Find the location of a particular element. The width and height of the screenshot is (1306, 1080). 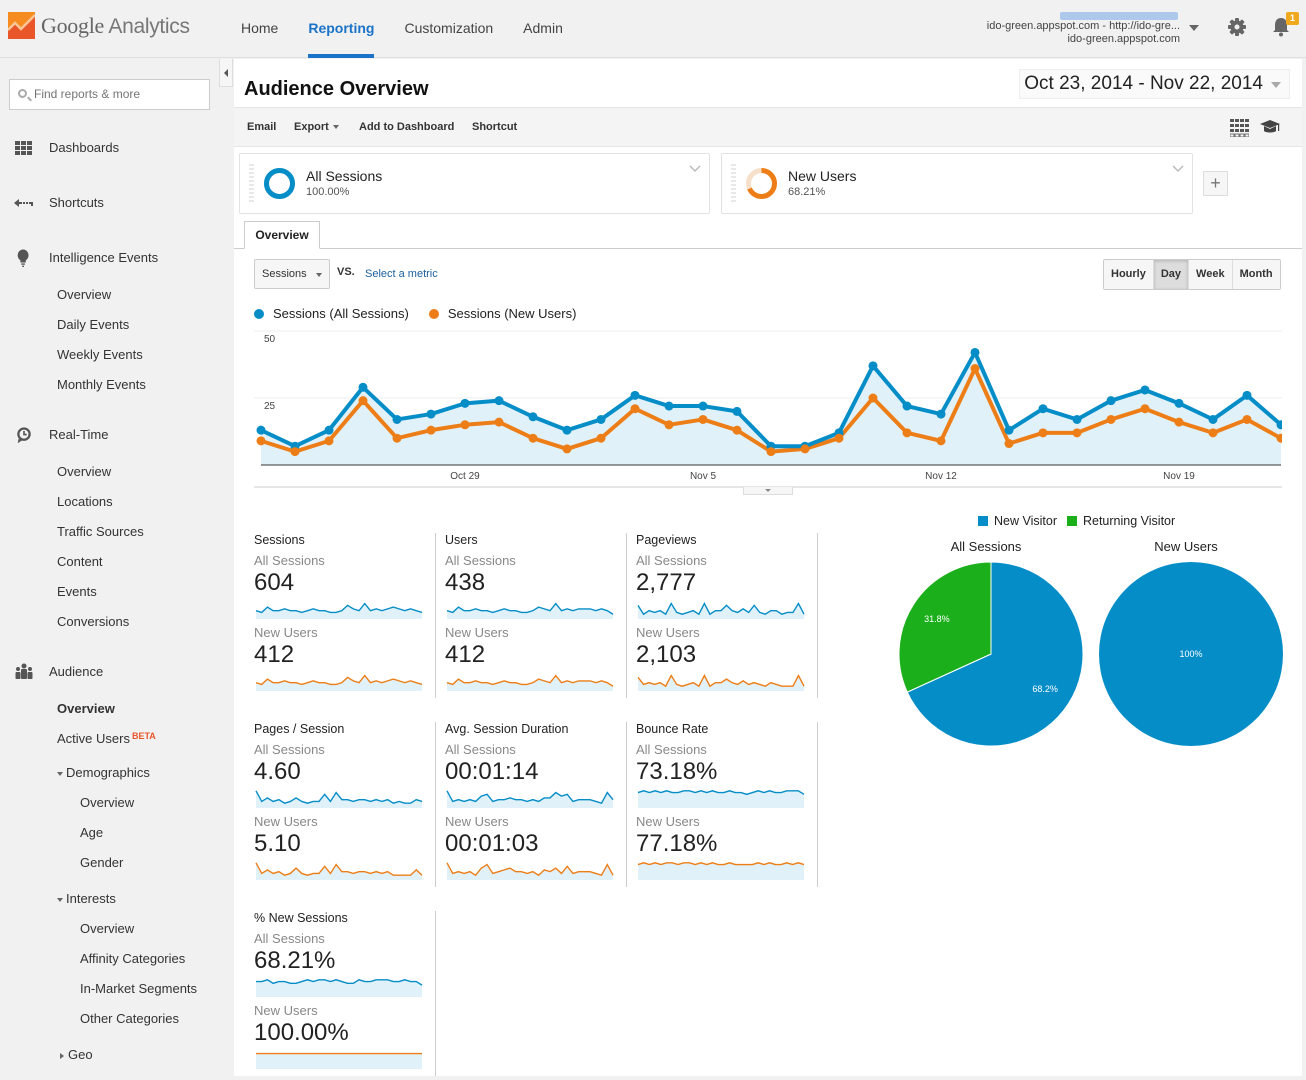

account-dropdown-caret-icon is located at coordinates (1194, 28).